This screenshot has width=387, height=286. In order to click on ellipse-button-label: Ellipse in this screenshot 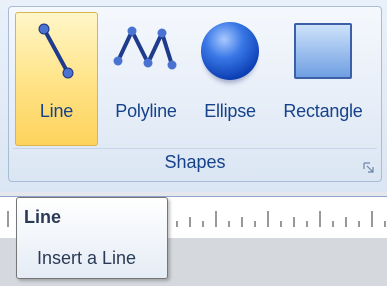, I will do `click(230, 111)`.